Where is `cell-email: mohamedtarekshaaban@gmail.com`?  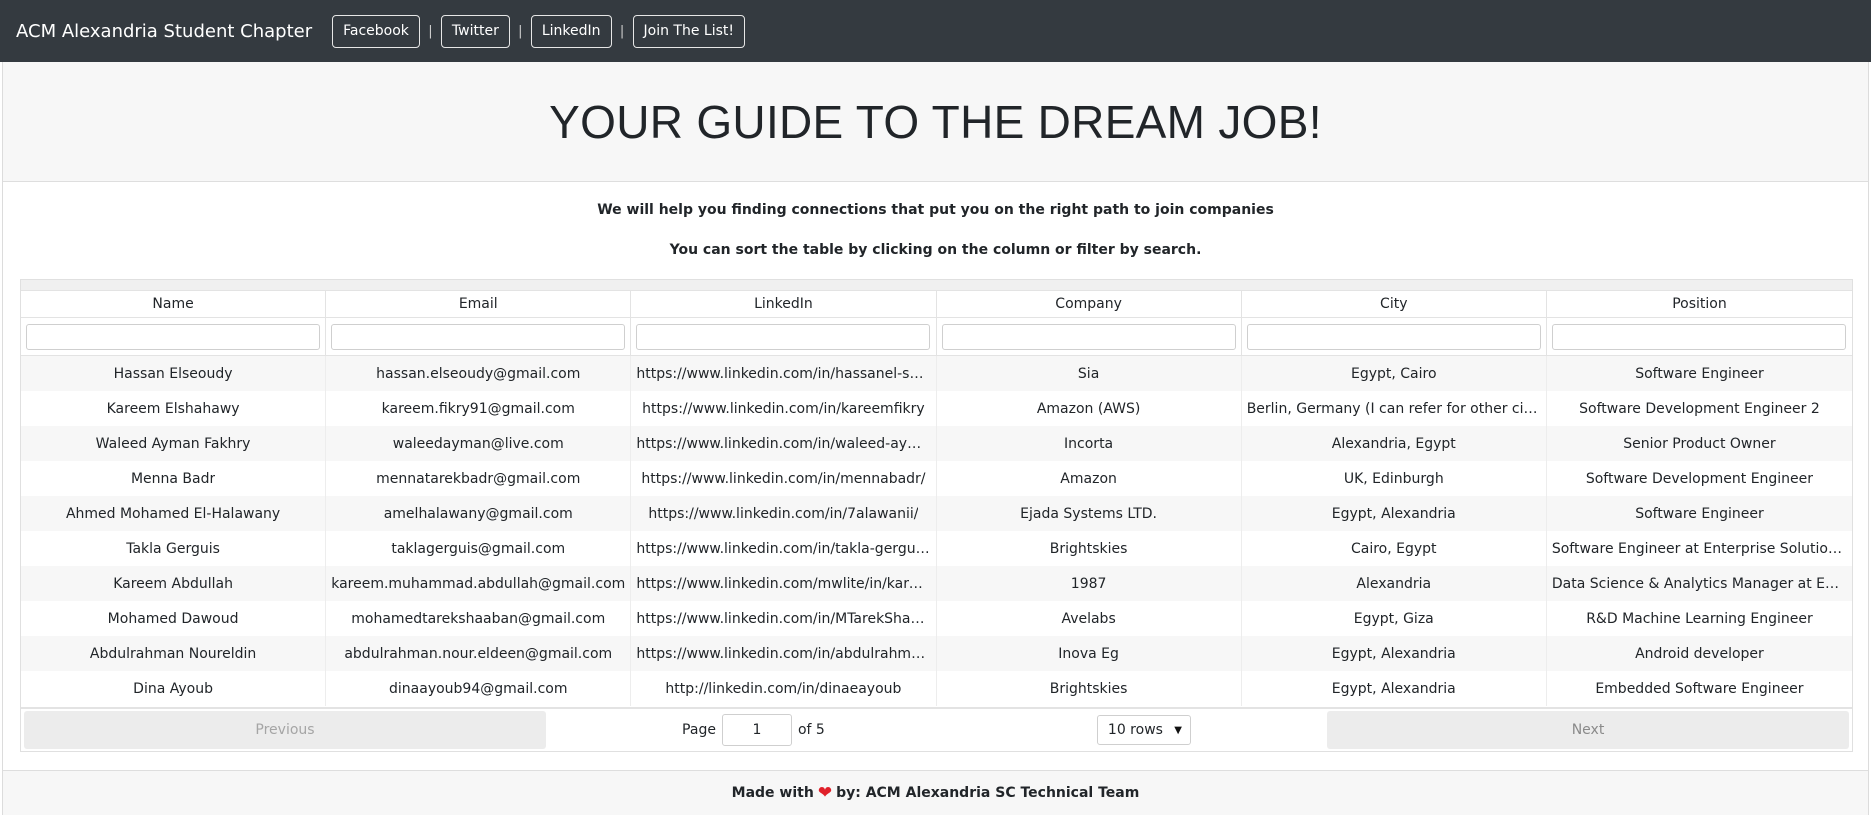
cell-email: mohamedtarekshaaban@gmail.com is located at coordinates (479, 618).